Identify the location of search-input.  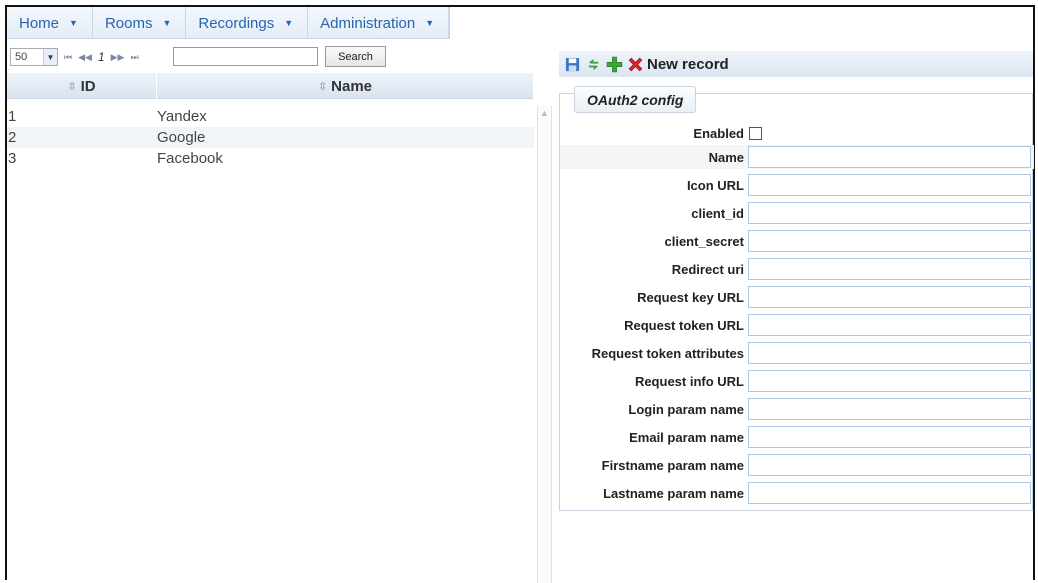
(245, 56).